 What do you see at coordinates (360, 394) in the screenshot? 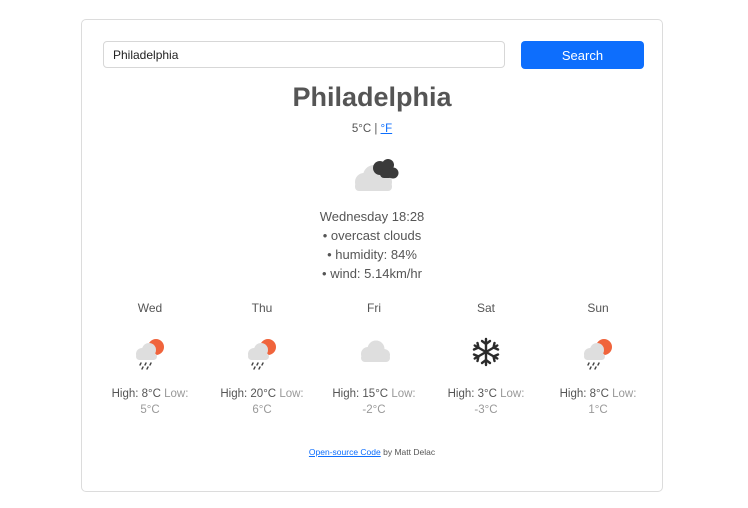
I see `forecast-high: High: 15°C` at bounding box center [360, 394].